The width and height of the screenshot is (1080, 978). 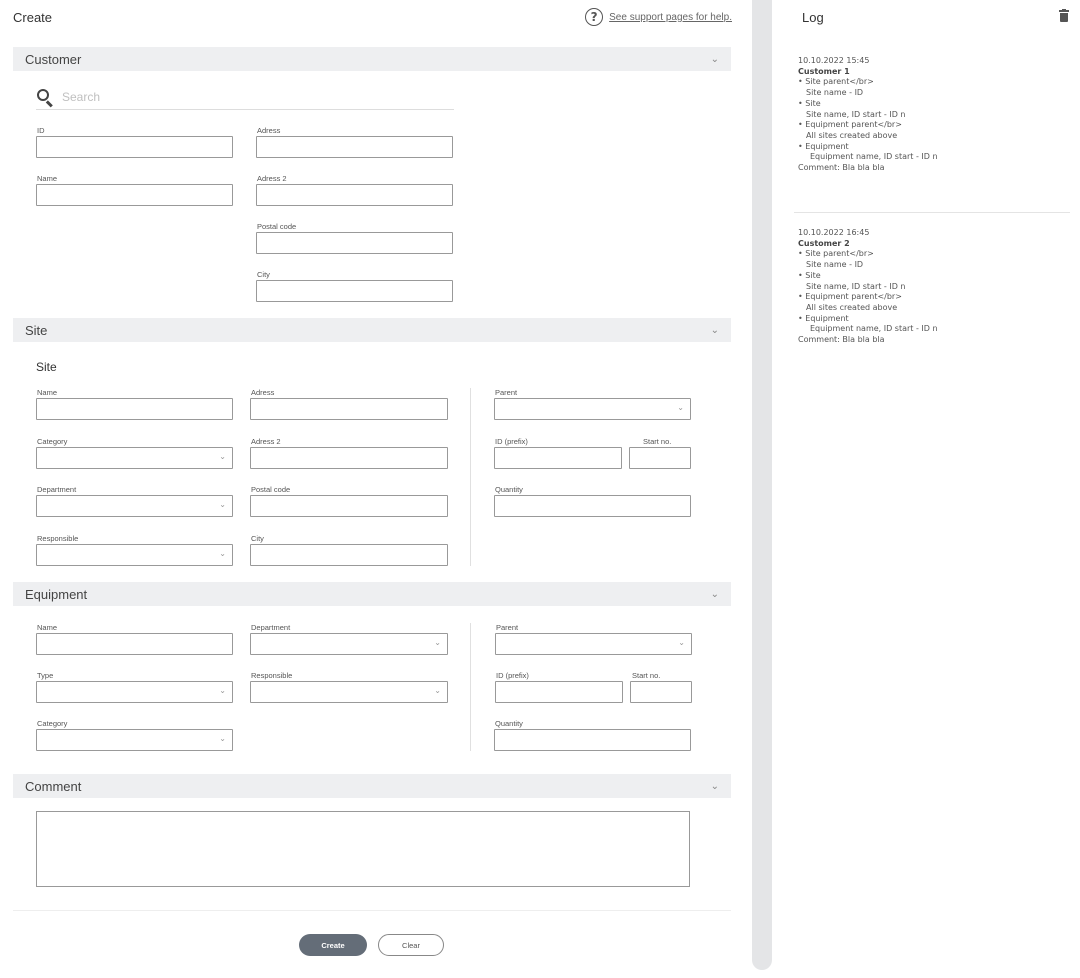 I want to click on site-name-field, so click(x=134, y=409).